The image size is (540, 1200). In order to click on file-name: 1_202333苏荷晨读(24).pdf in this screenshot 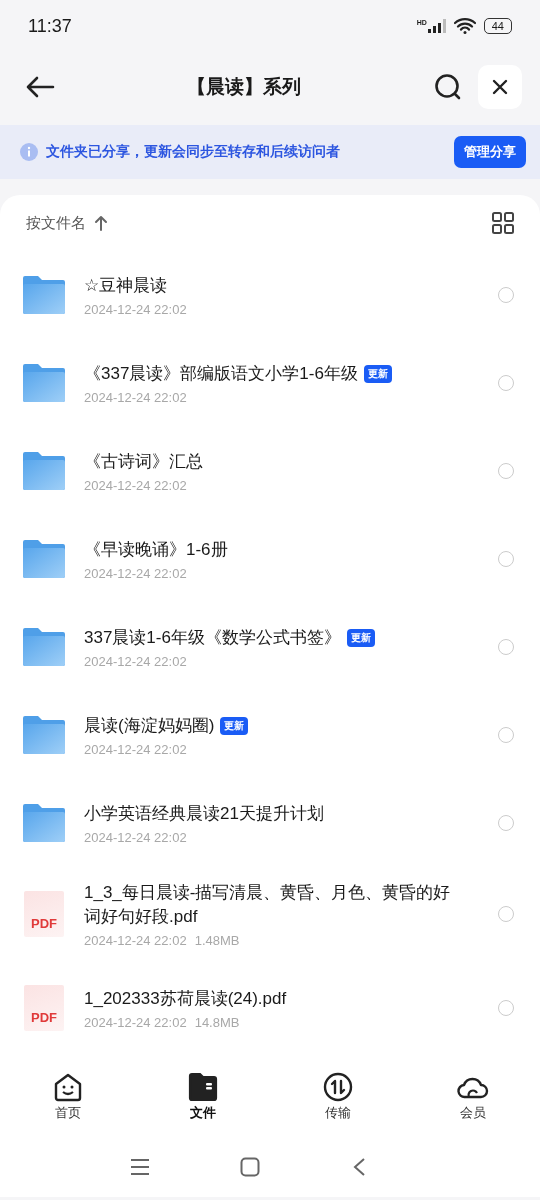, I will do `click(185, 998)`.